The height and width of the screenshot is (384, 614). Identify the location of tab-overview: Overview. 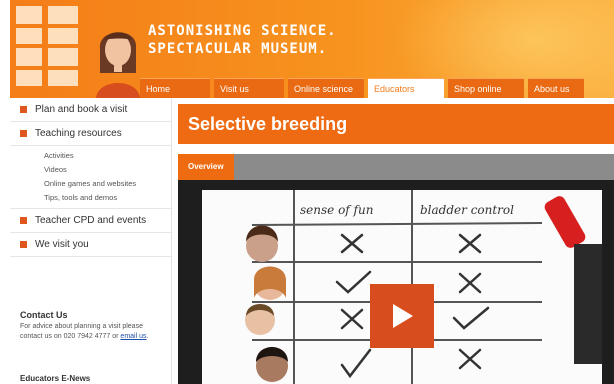
(206, 167).